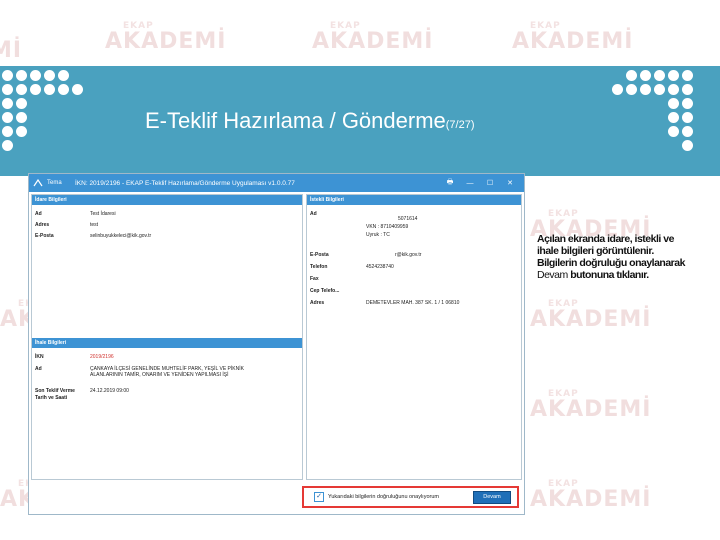 The width and height of the screenshot is (720, 540). Describe the element at coordinates (460, 125) in the screenshot. I see `slide-page-number: (7/27)` at that location.